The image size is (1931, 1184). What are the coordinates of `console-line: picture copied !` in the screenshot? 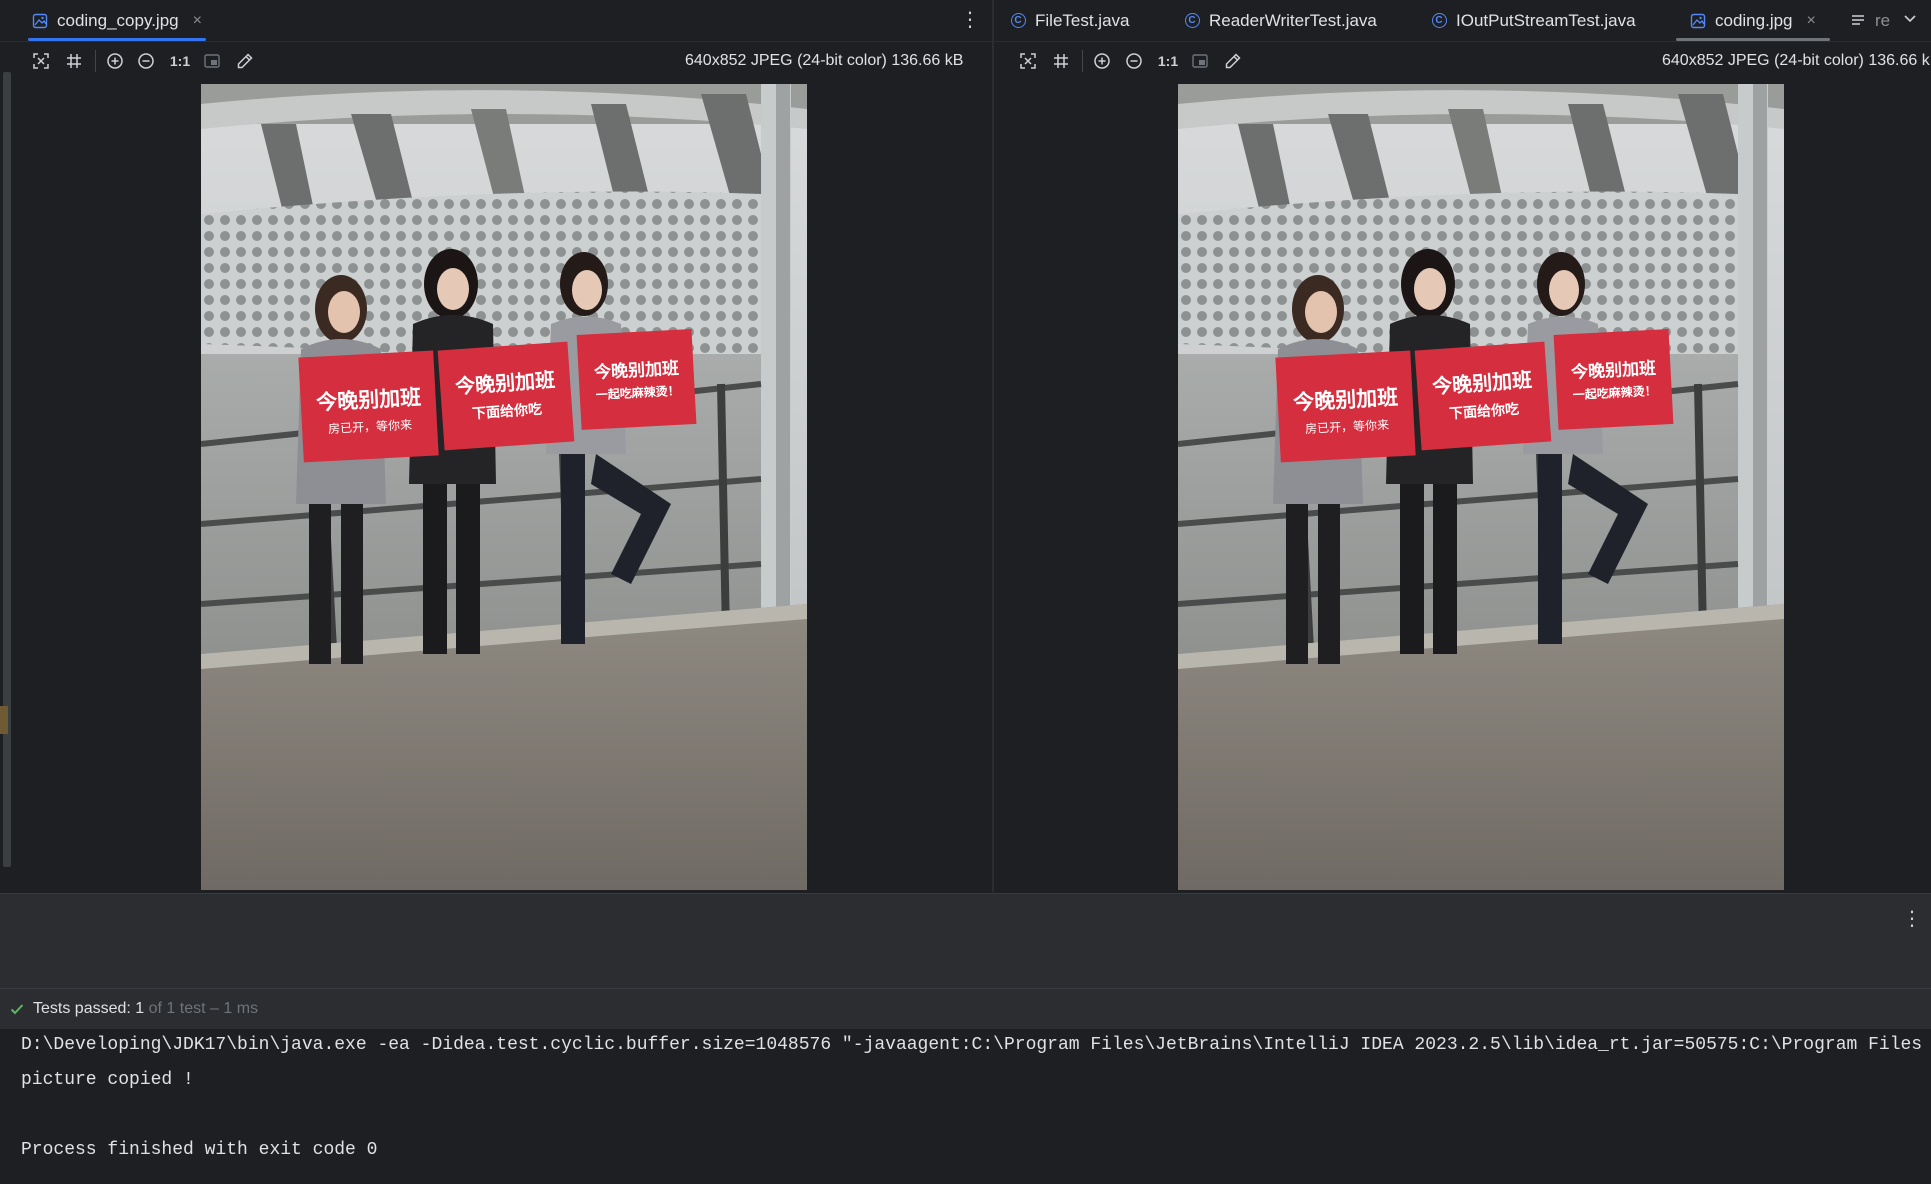 It's located at (107, 1080).